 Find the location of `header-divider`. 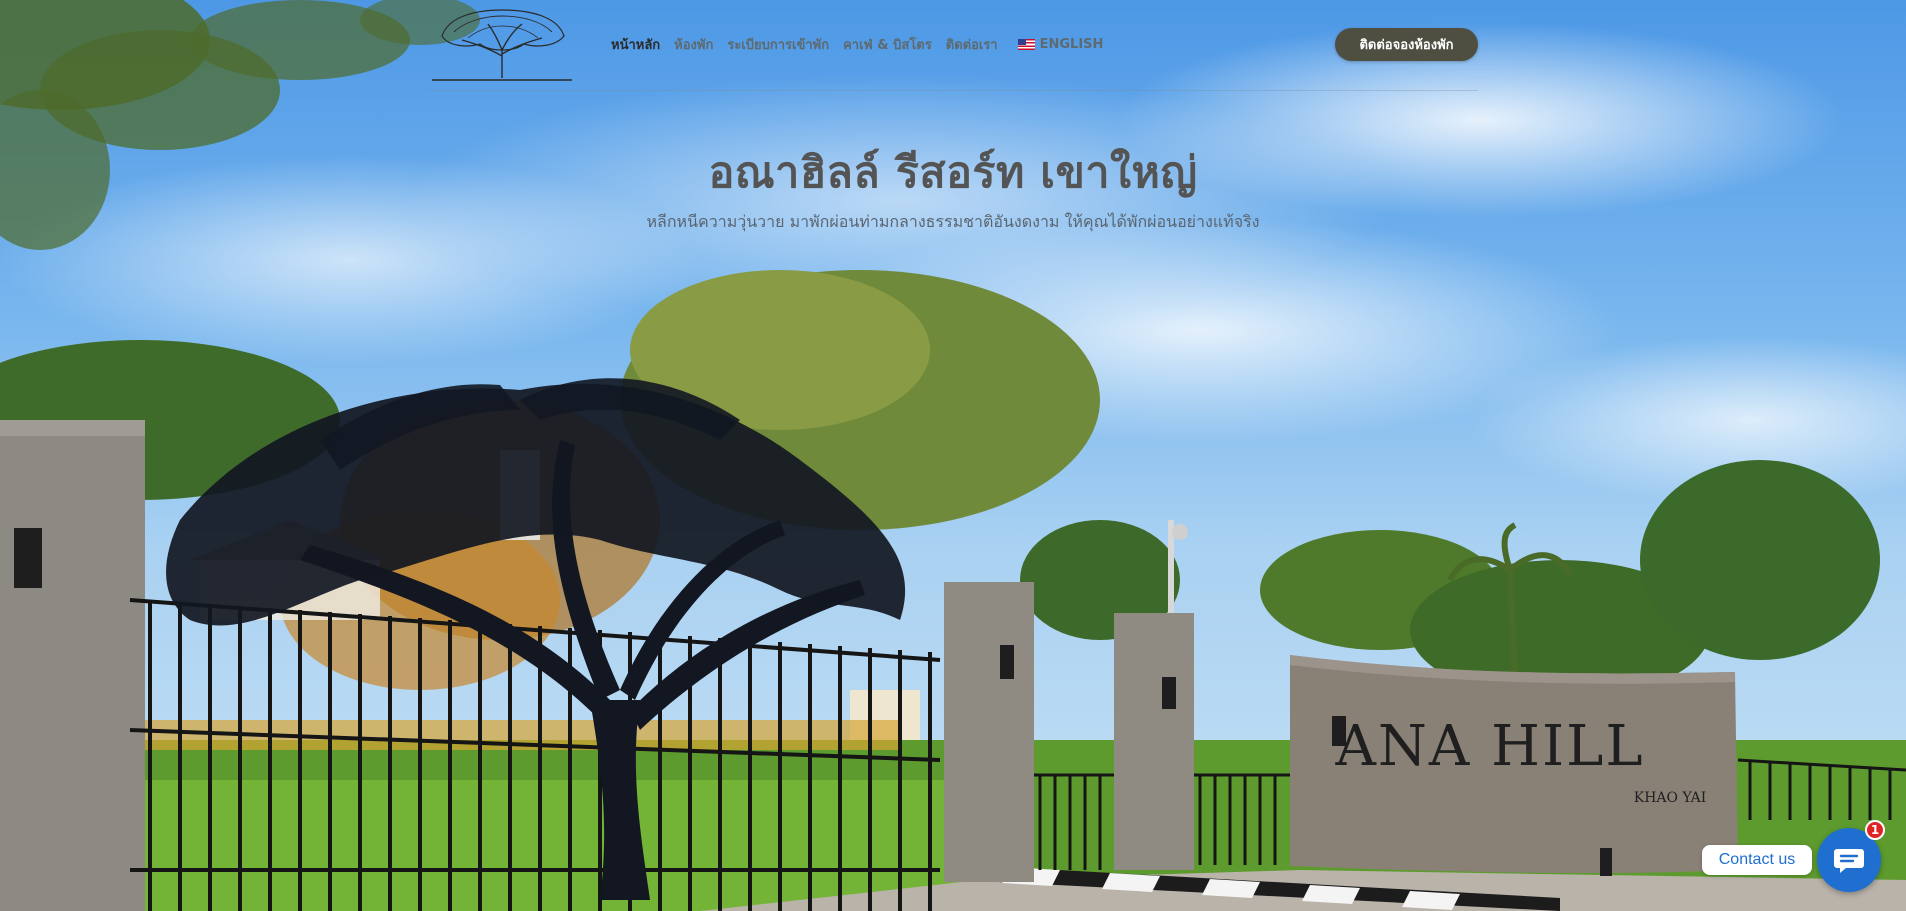

header-divider is located at coordinates (953, 90).